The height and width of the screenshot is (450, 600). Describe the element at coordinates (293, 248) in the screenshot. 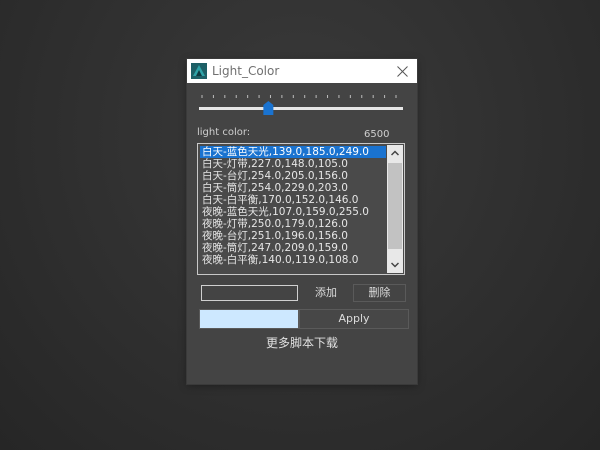

I see `list-item: 夜晚-筒灯,247.0,209.0,159.0` at that location.